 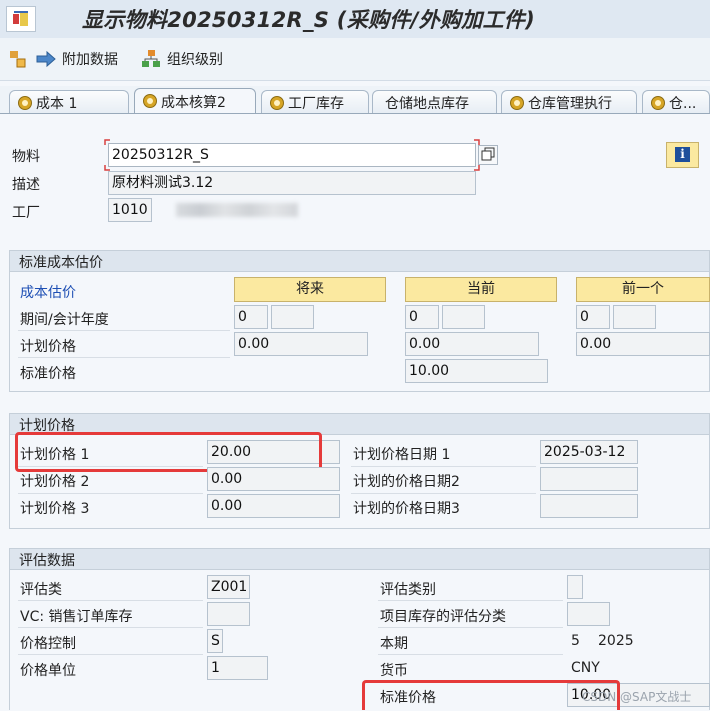 I want to click on planned-price-date-2-label: 计划的价格日期2, so click(x=406, y=482).